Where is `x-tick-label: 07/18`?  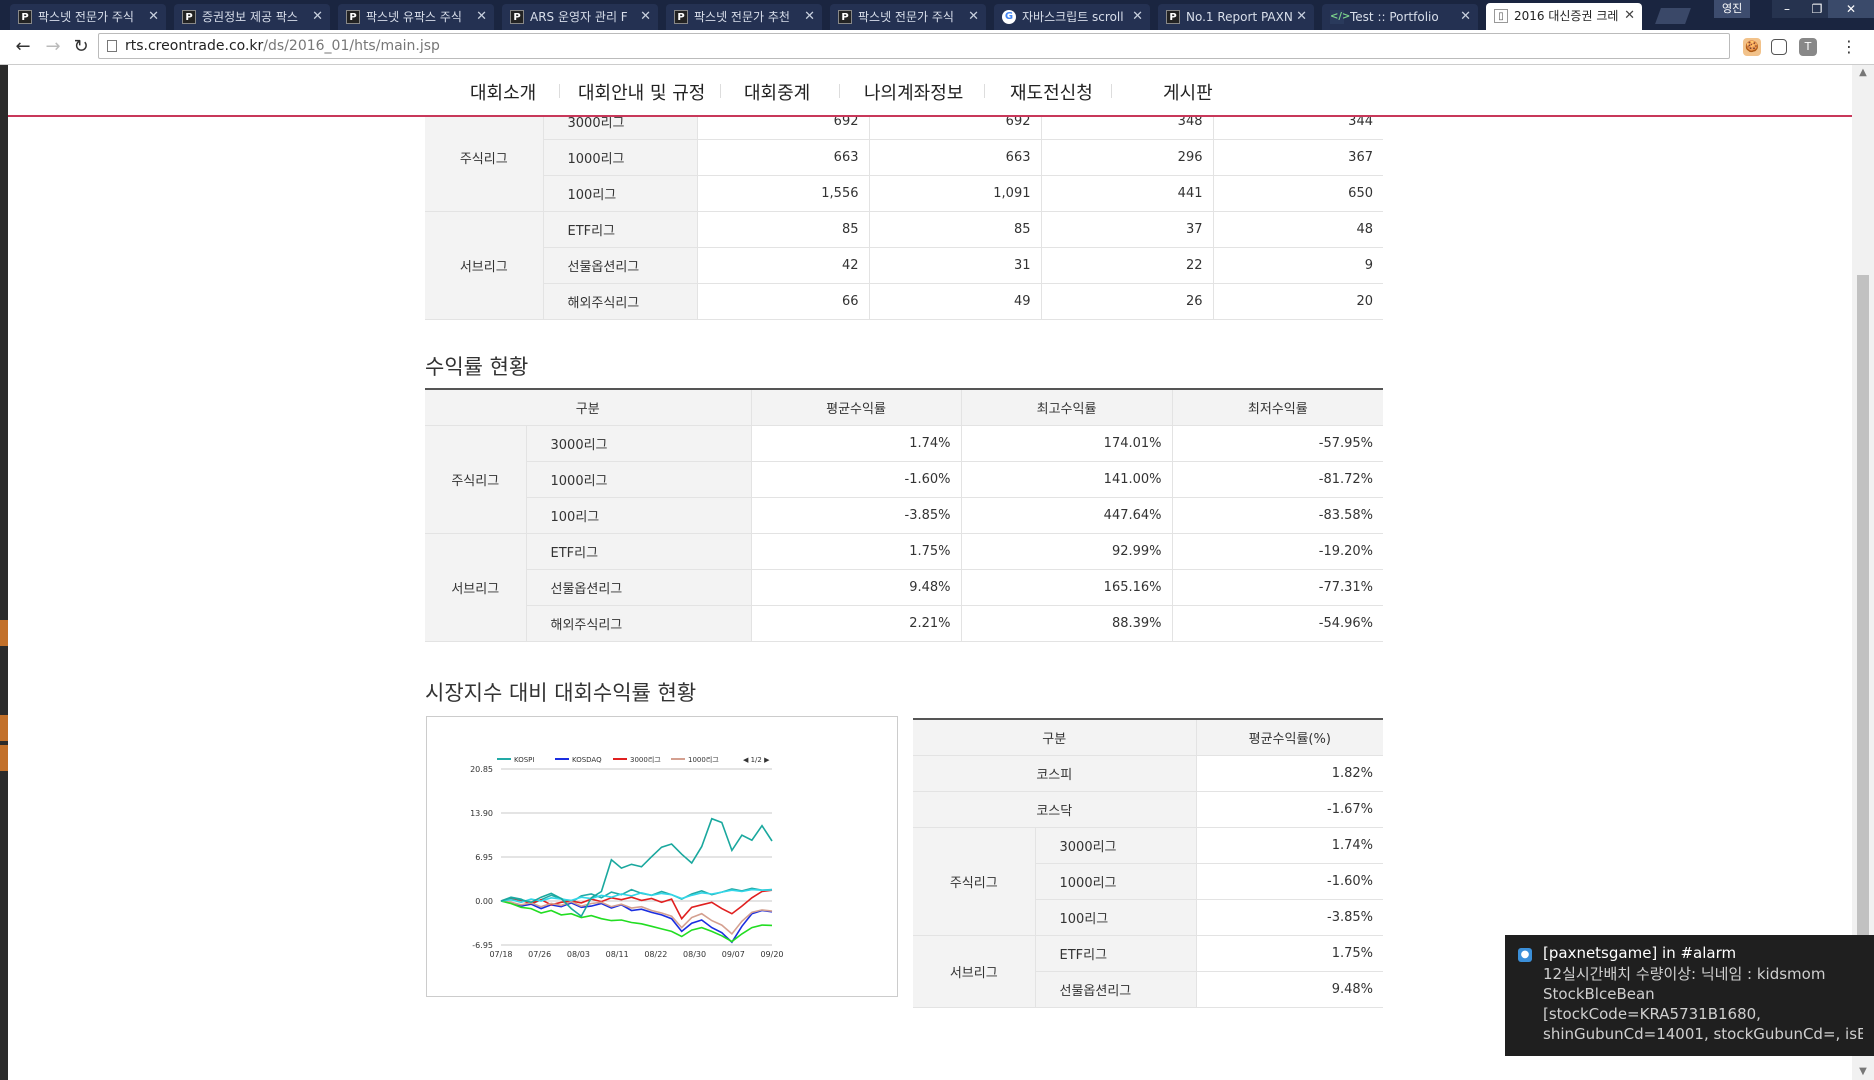 x-tick-label: 07/18 is located at coordinates (500, 954).